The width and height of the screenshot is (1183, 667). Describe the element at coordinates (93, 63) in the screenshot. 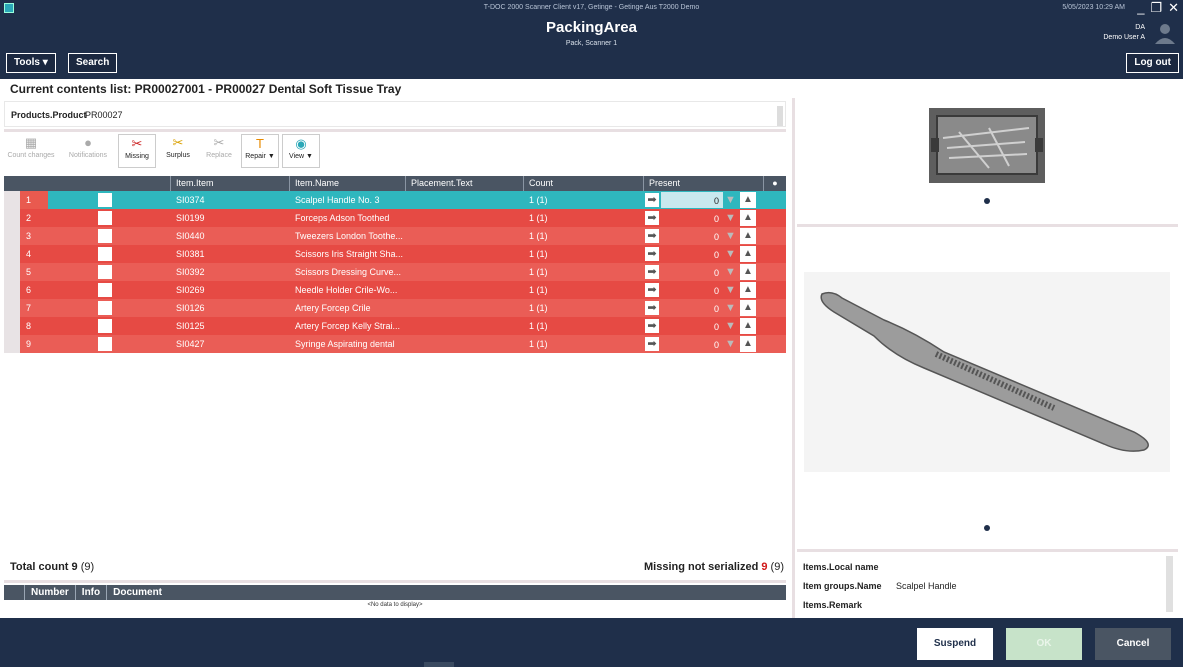

I see `search-button: Search` at that location.